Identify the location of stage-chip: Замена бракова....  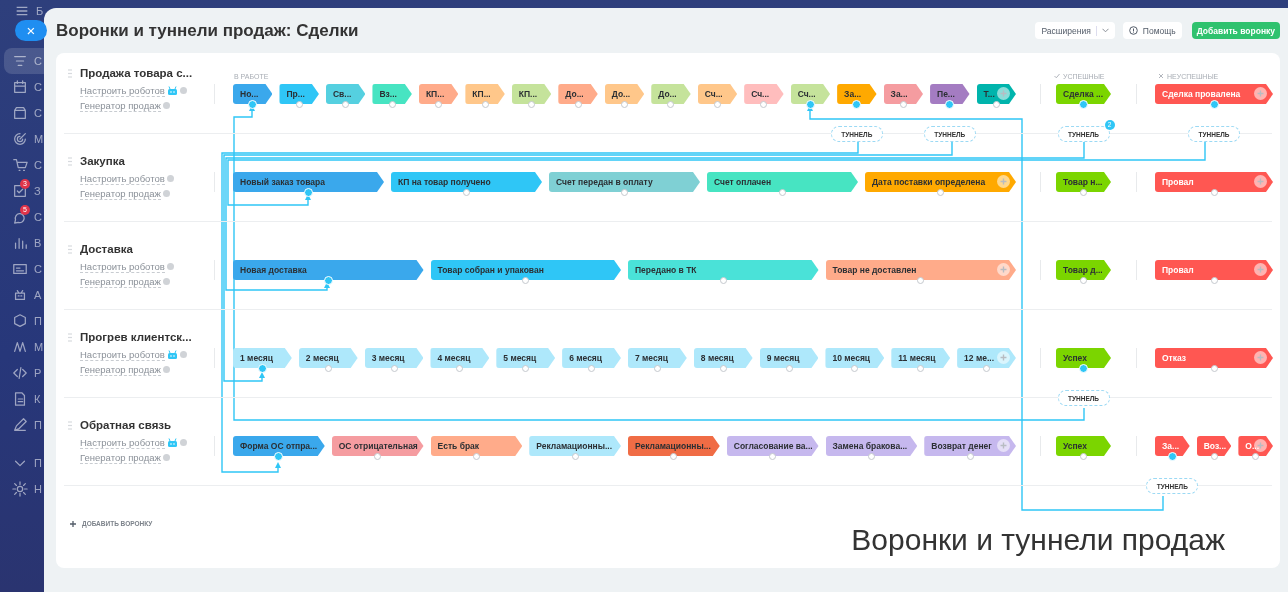
(871, 446).